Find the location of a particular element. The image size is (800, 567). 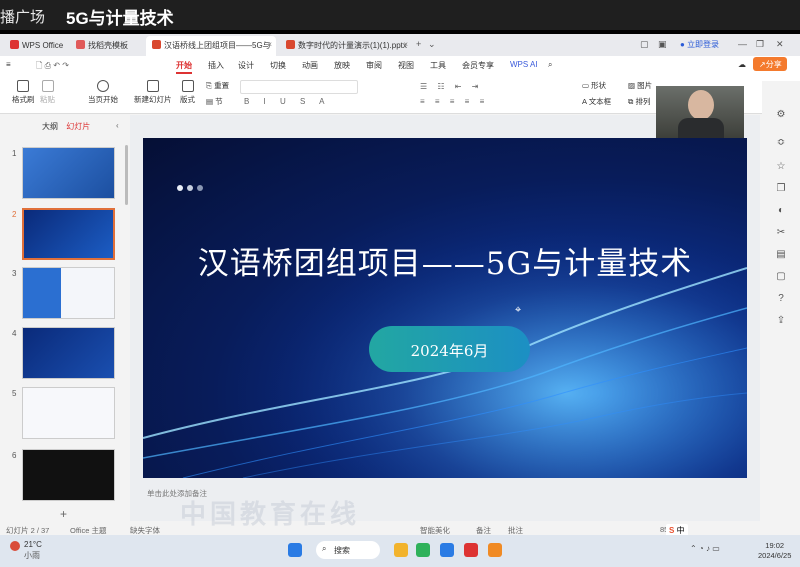

tab-current-doc: 汉语桥线上团组项目——5G与 × is located at coordinates (211, 46).